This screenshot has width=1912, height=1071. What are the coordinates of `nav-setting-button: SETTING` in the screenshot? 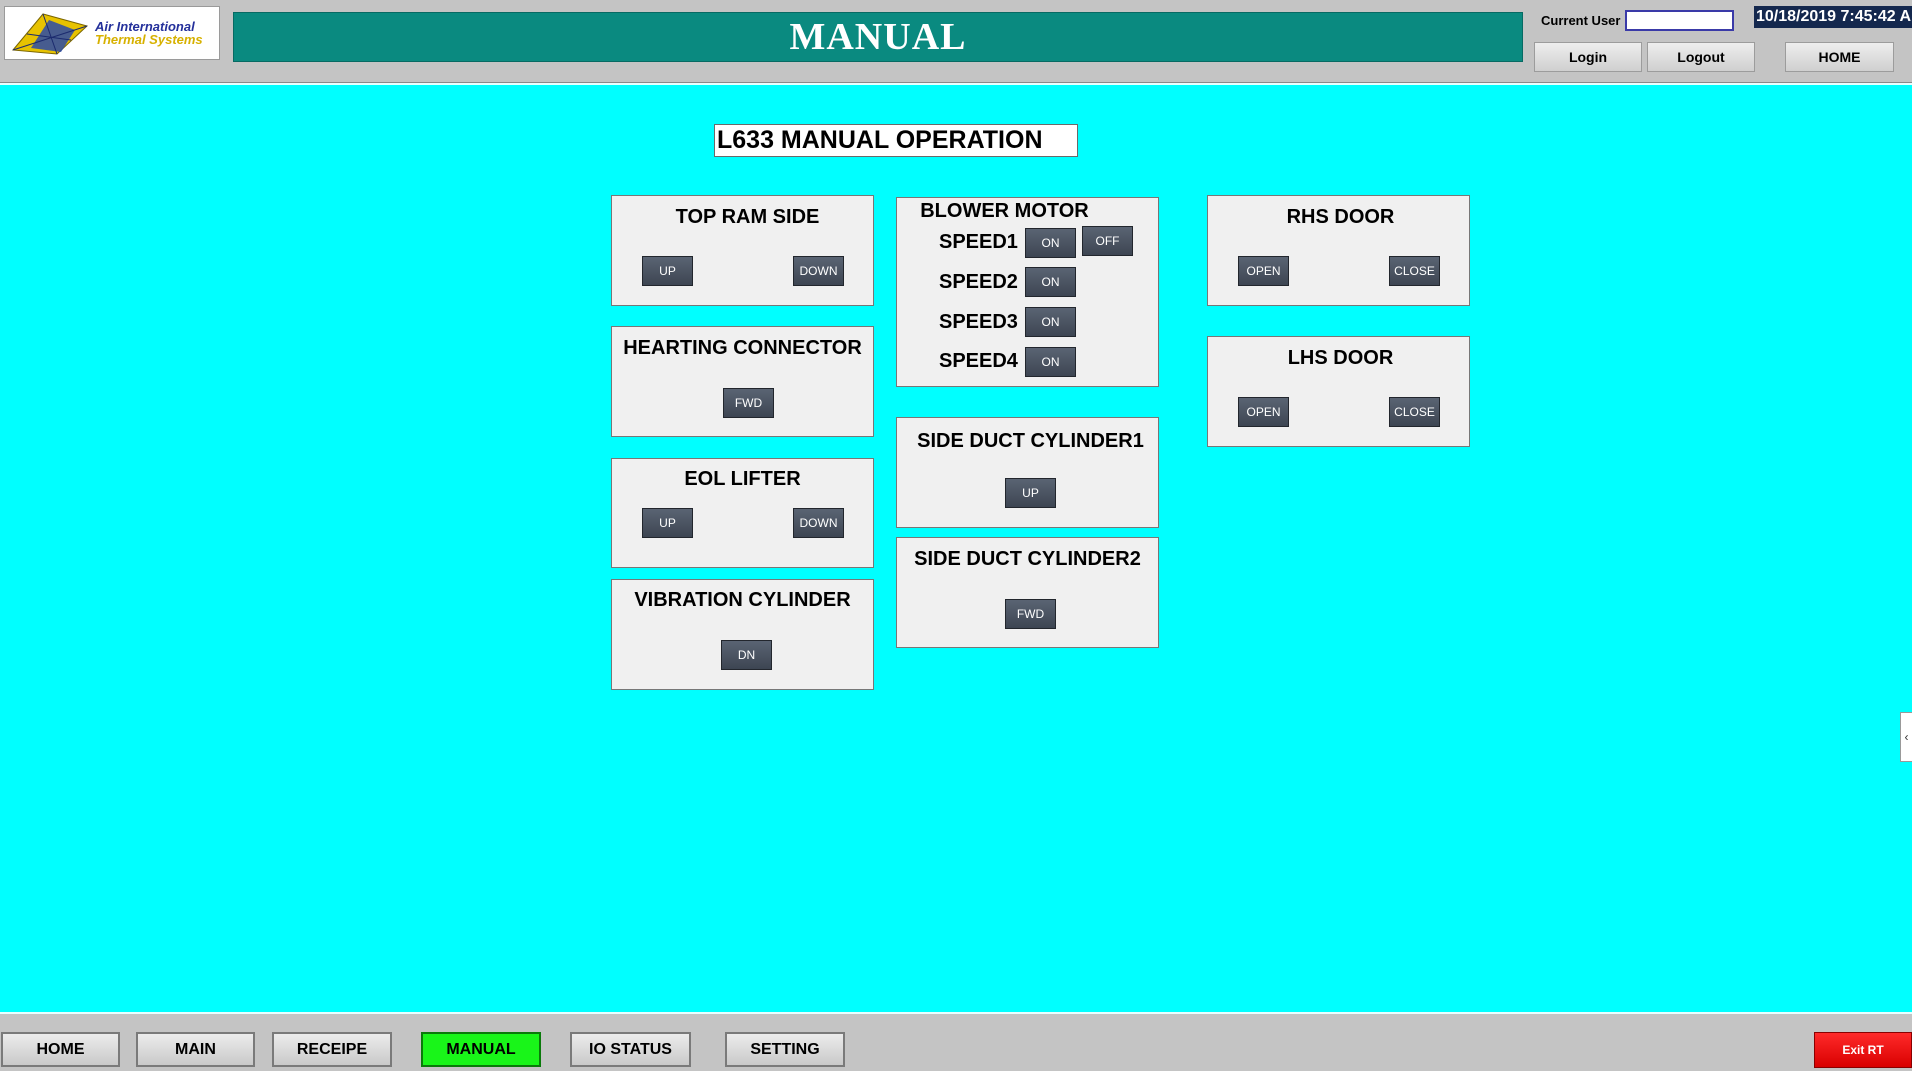 It's located at (785, 1049).